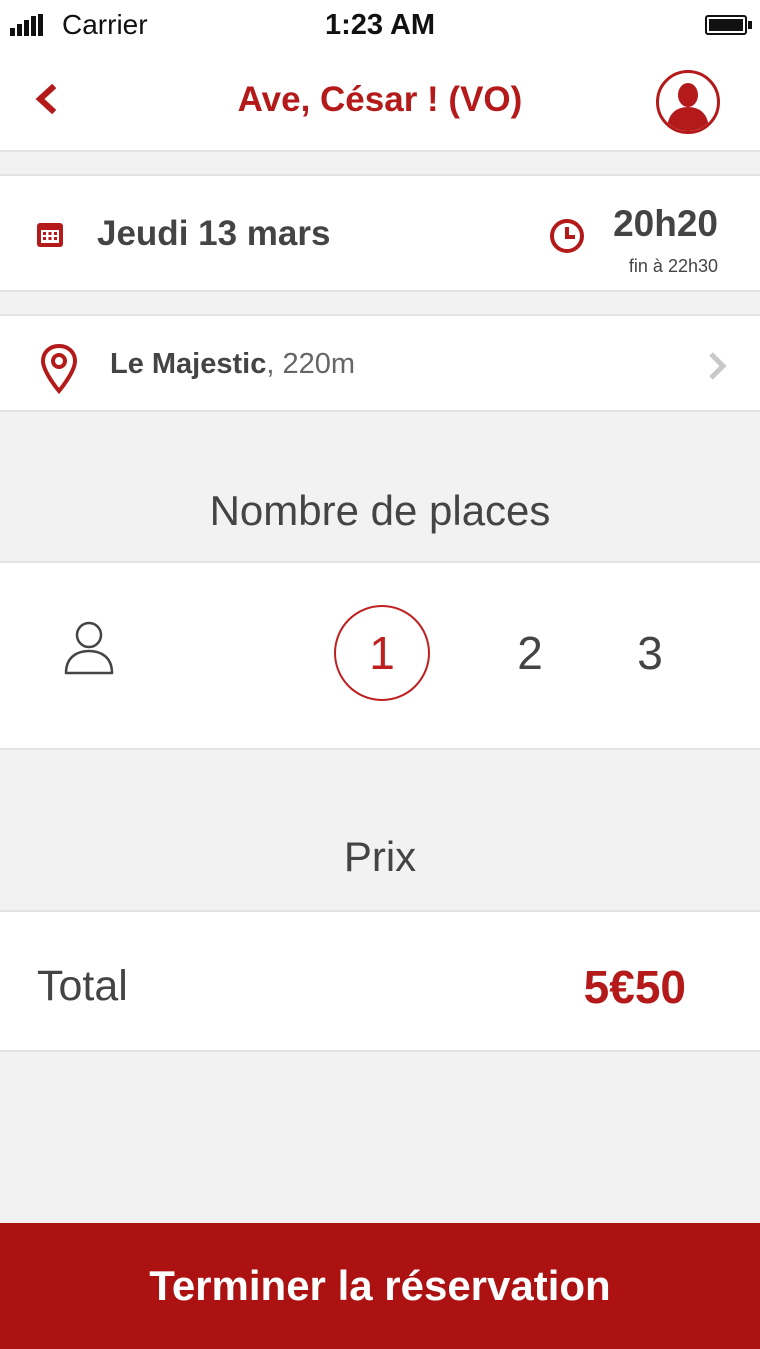 The width and height of the screenshot is (760, 1349). Describe the element at coordinates (382, 653) in the screenshot. I see `seat-option-1: 1` at that location.